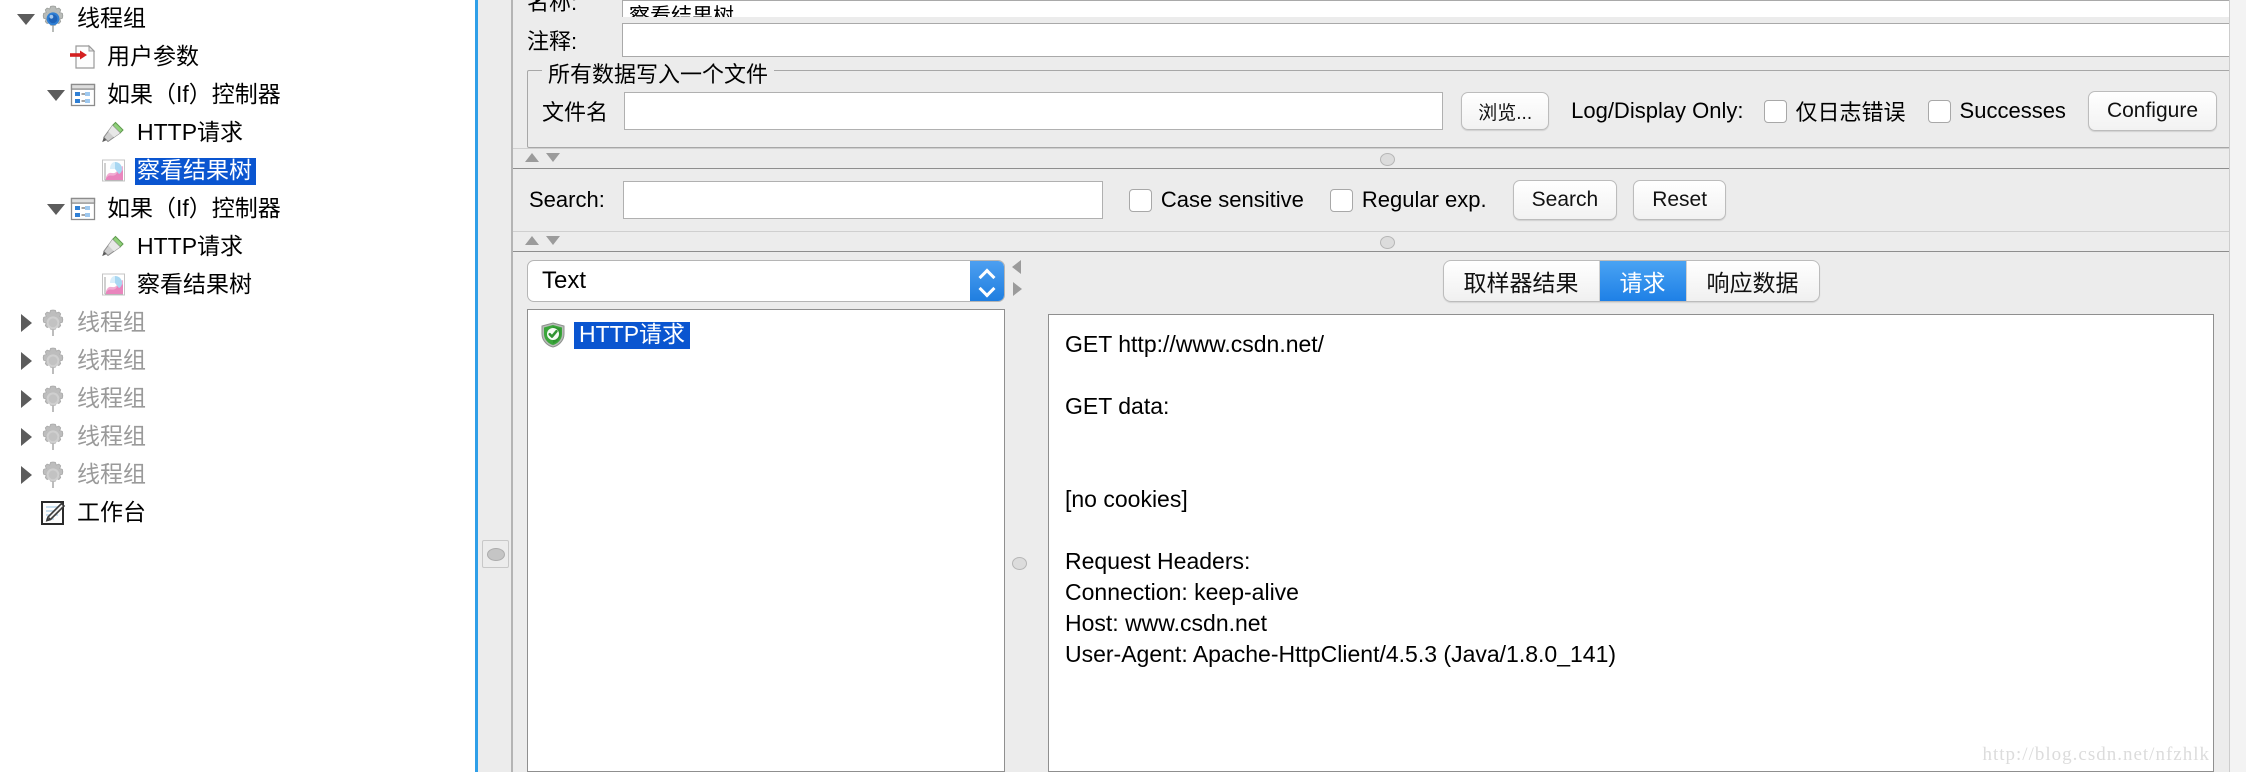 The width and height of the screenshot is (2246, 772). What do you see at coordinates (1753, 281) in the screenshot?
I see `result-tab: 响应数据` at bounding box center [1753, 281].